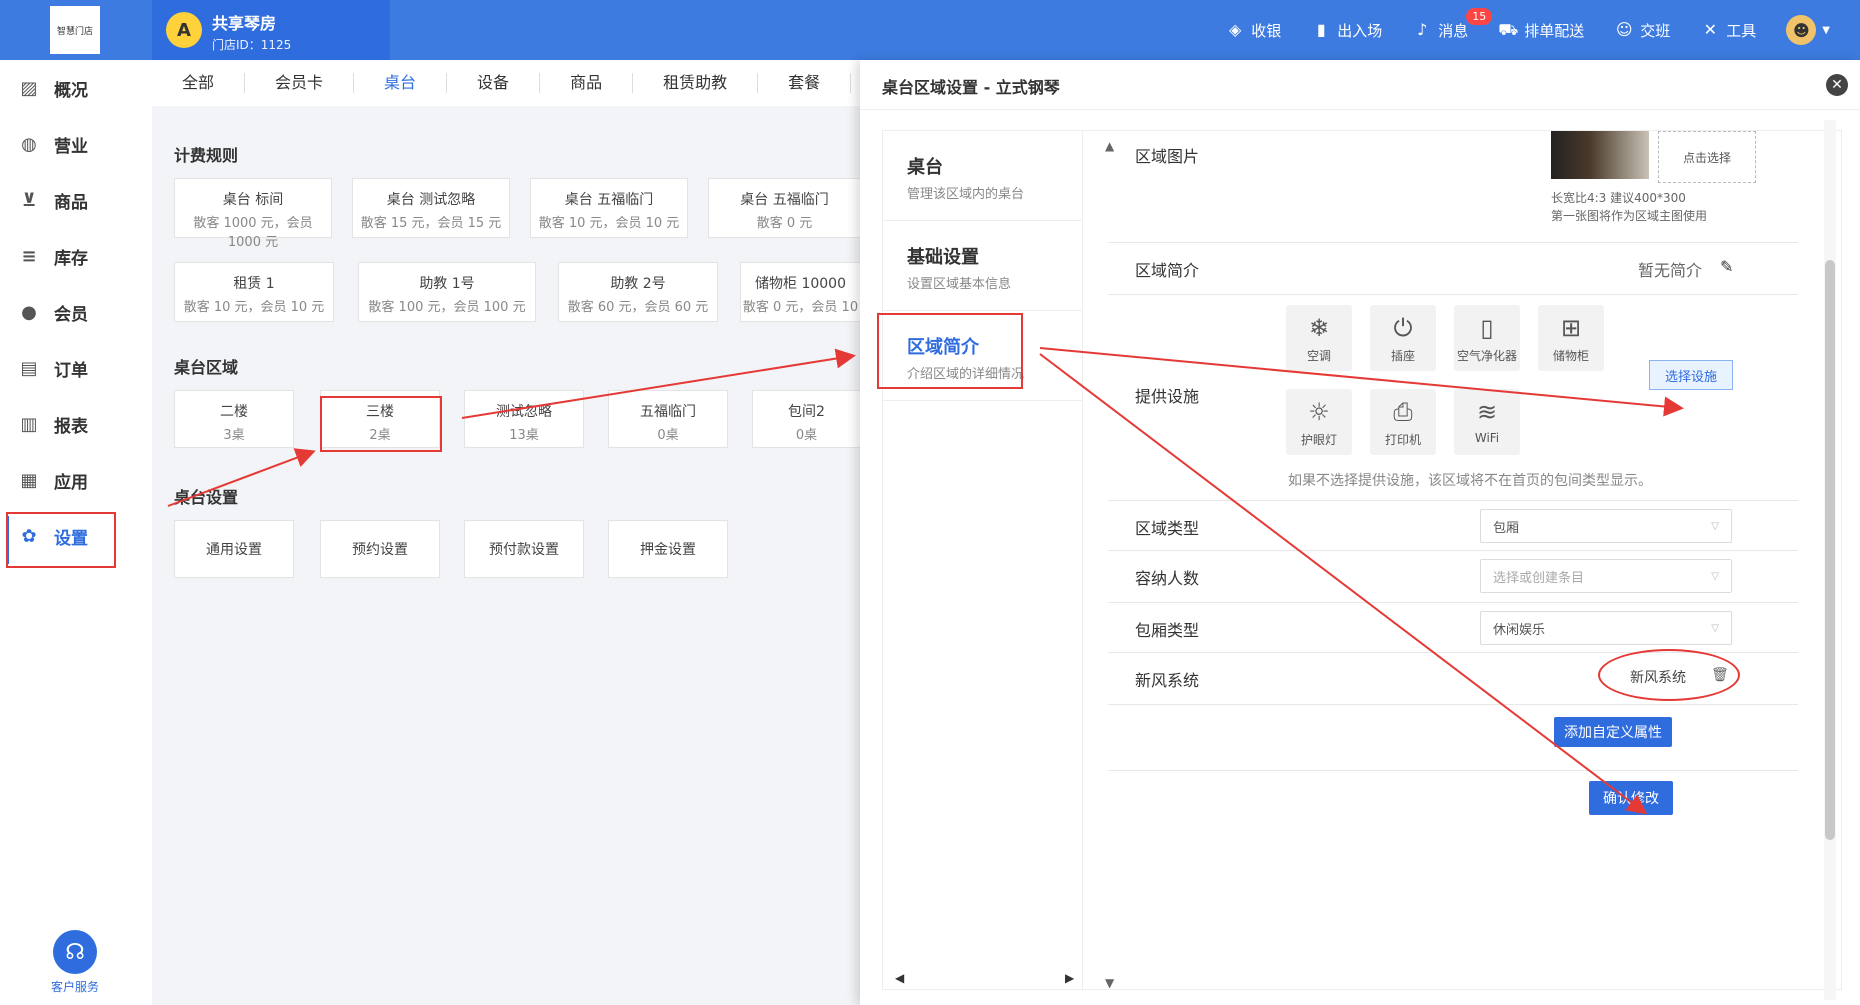  What do you see at coordinates (1453, 677) in the screenshot?
I see `custom-property-row: 新风系统 新风系统 🗑` at bounding box center [1453, 677].